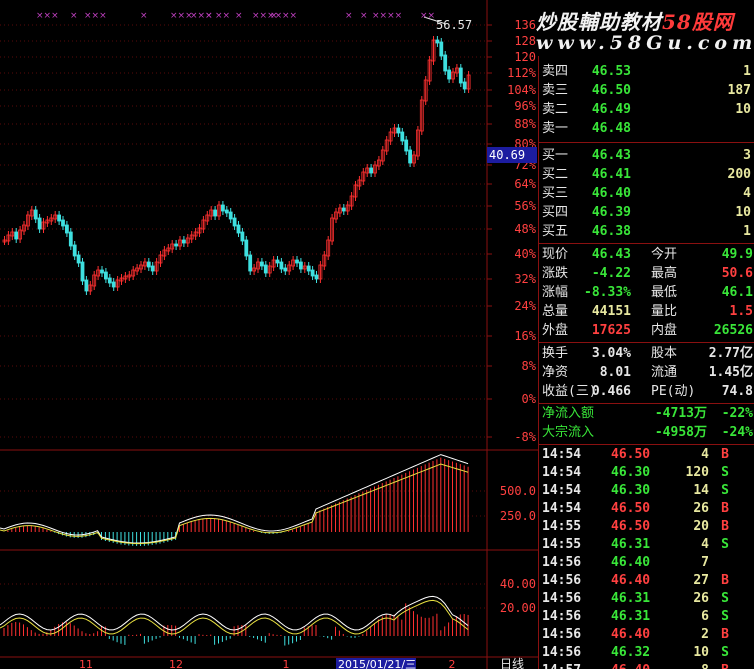 This screenshot has height=669, width=754. What do you see at coordinates (747, 193) in the screenshot?
I see `bid-volume: 4` at bounding box center [747, 193].